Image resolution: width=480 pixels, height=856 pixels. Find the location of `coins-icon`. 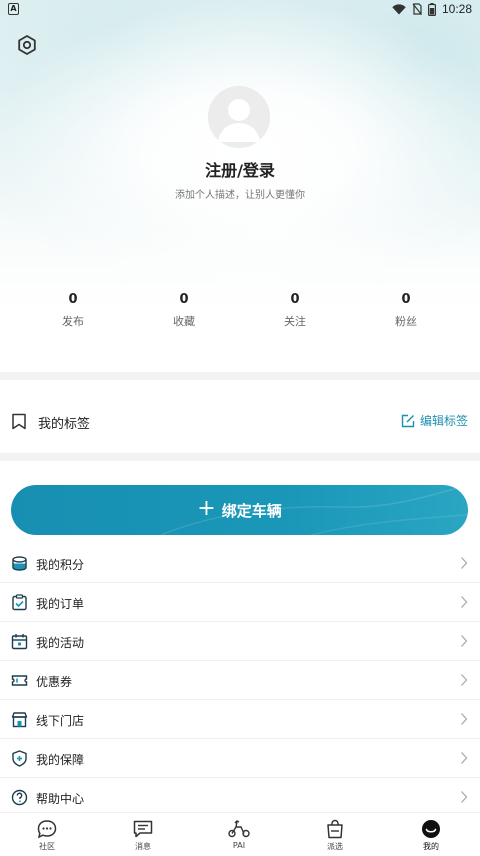

coins-icon is located at coordinates (19, 563).